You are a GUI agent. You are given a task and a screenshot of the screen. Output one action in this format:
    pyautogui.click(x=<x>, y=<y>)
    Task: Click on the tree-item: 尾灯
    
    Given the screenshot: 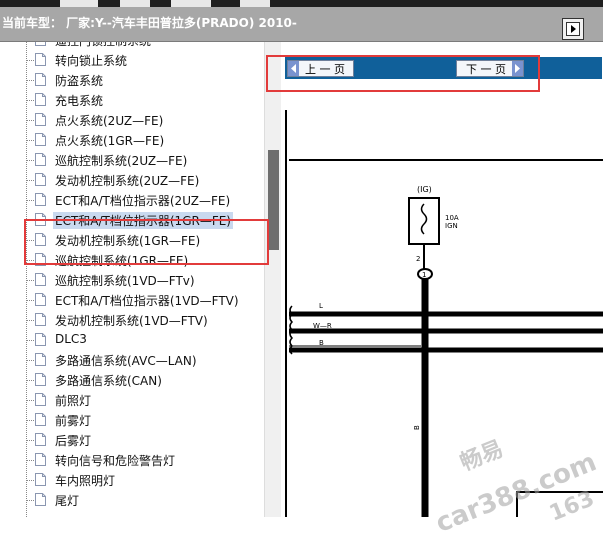 What is the action you would take?
    pyautogui.click(x=145, y=500)
    